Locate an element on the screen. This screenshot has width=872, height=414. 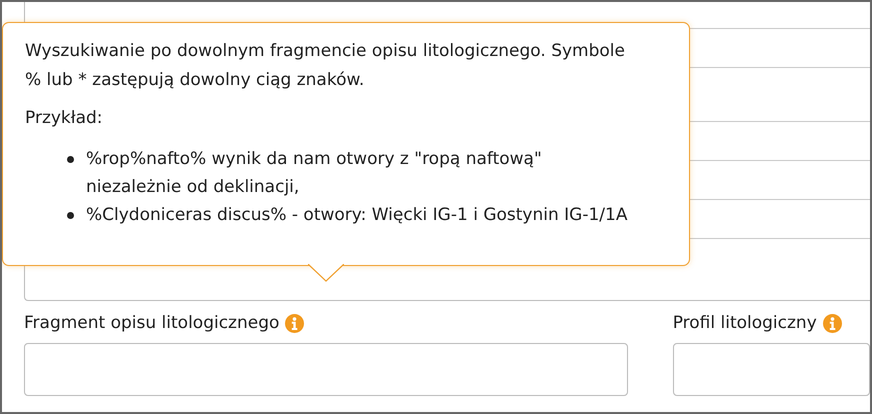
field-label: Profil litologiczny is located at coordinates (744, 323).